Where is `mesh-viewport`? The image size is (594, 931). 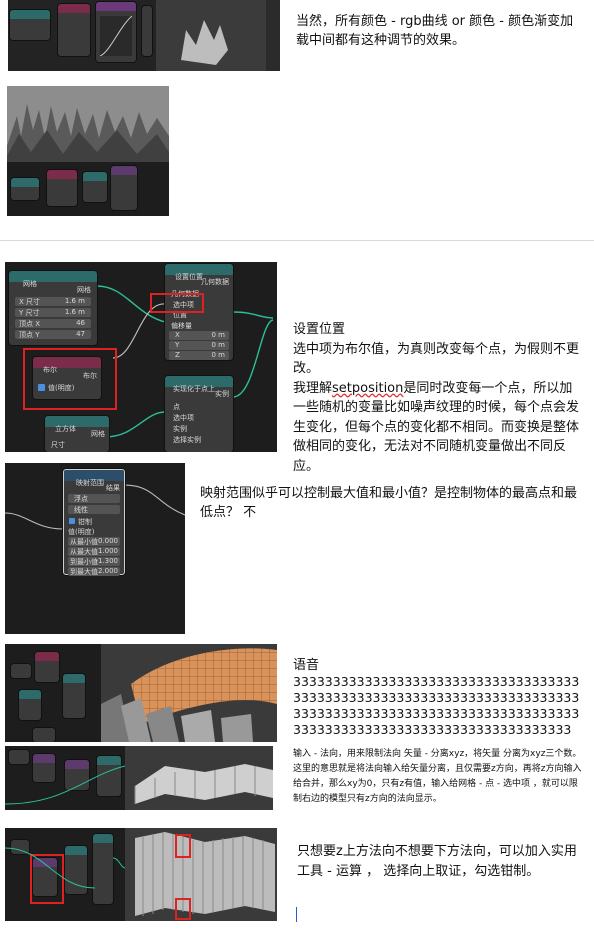
mesh-viewport is located at coordinates (189, 693).